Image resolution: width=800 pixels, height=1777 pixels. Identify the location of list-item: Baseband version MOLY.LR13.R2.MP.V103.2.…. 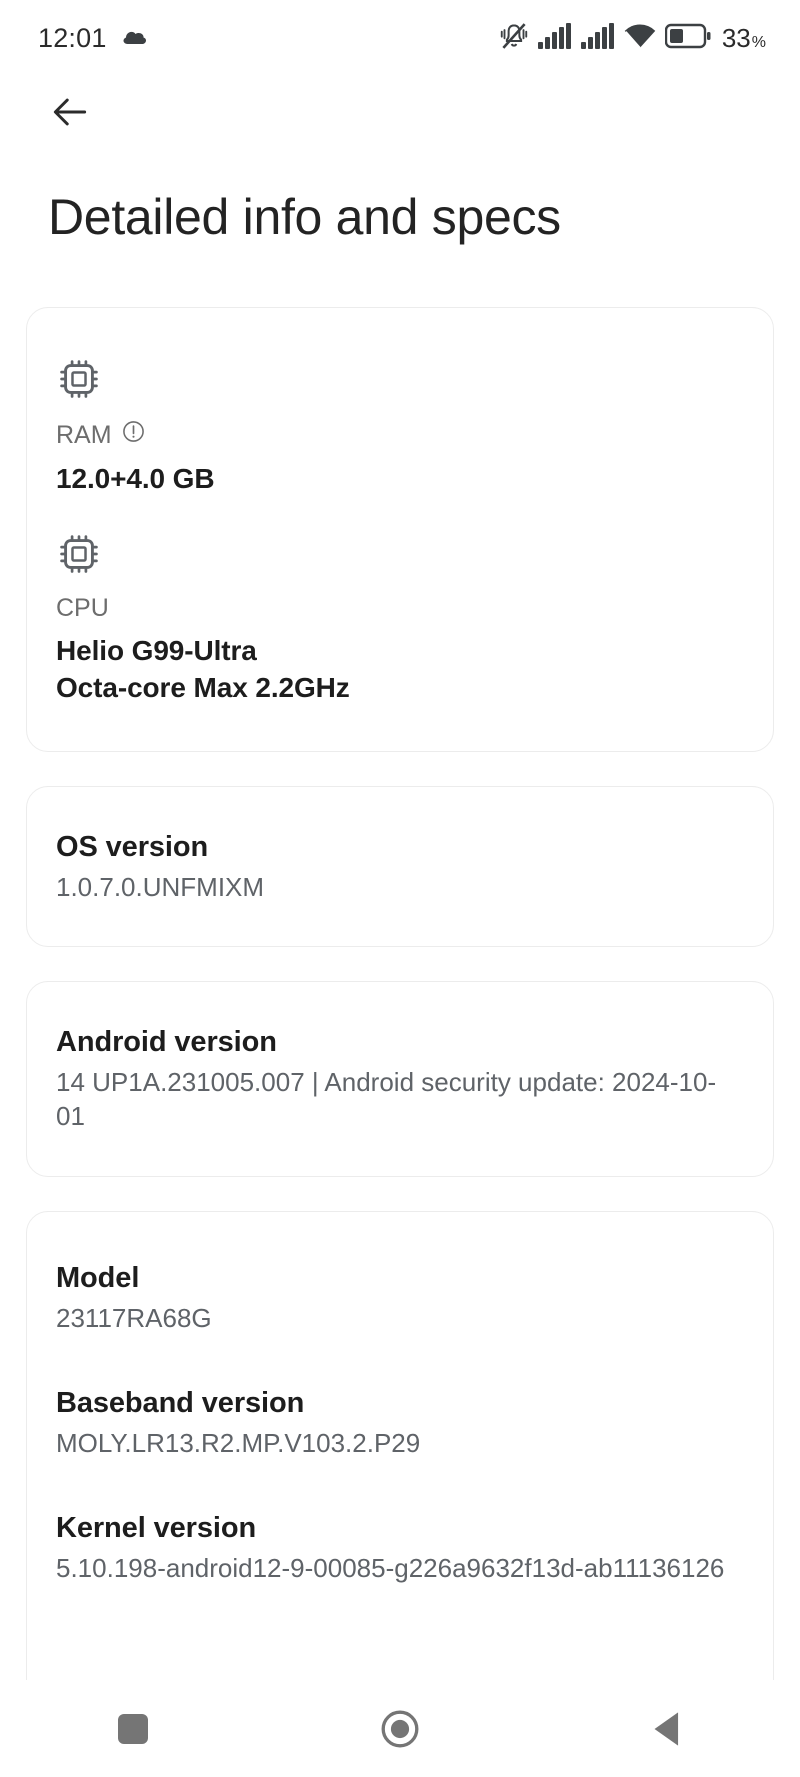
(400, 1423).